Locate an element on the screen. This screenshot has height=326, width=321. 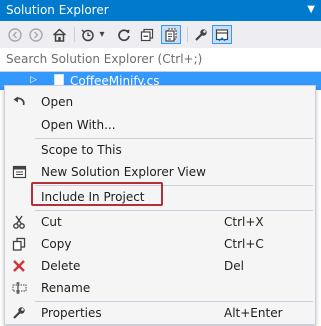
preview-icon is located at coordinates (222, 34).